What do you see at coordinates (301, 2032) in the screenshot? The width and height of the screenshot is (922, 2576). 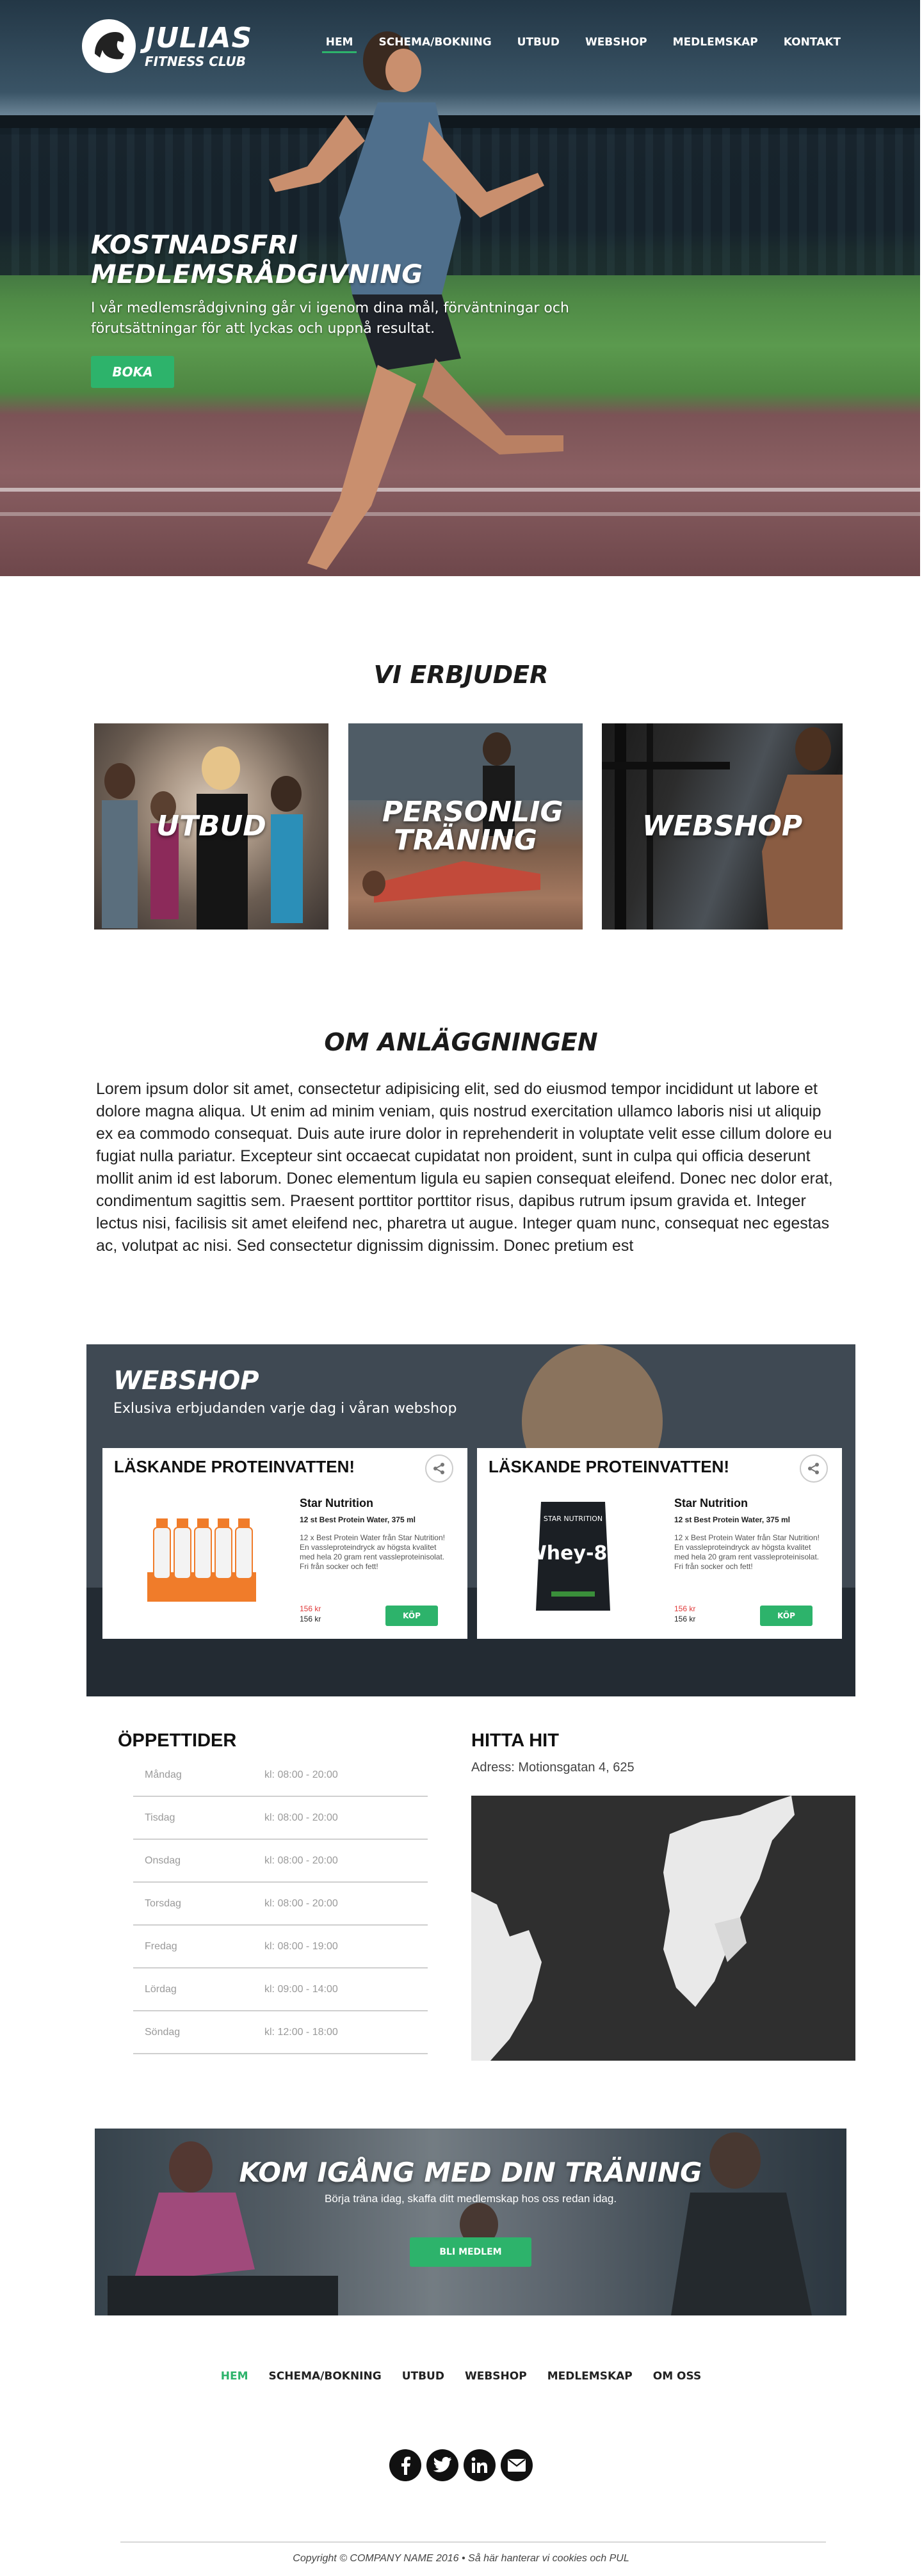 I see `hours-time: kl: 12:00 - 18:00` at bounding box center [301, 2032].